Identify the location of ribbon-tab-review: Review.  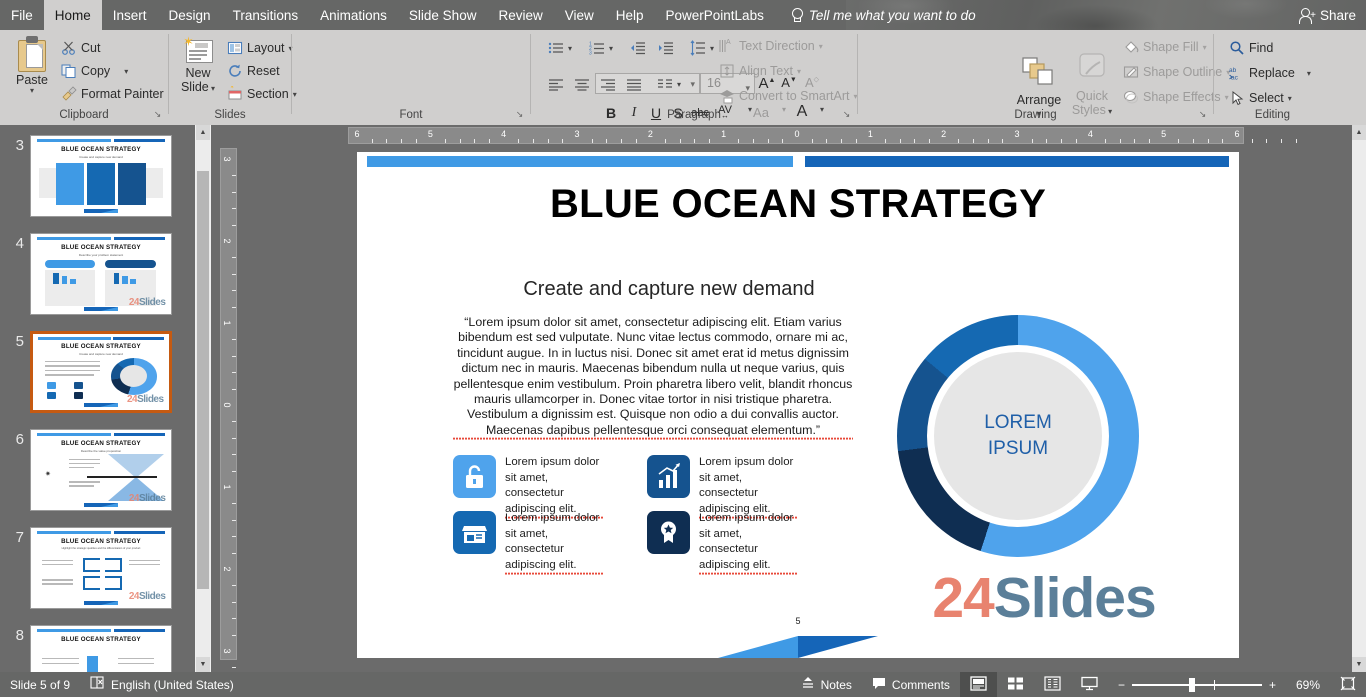
(520, 15).